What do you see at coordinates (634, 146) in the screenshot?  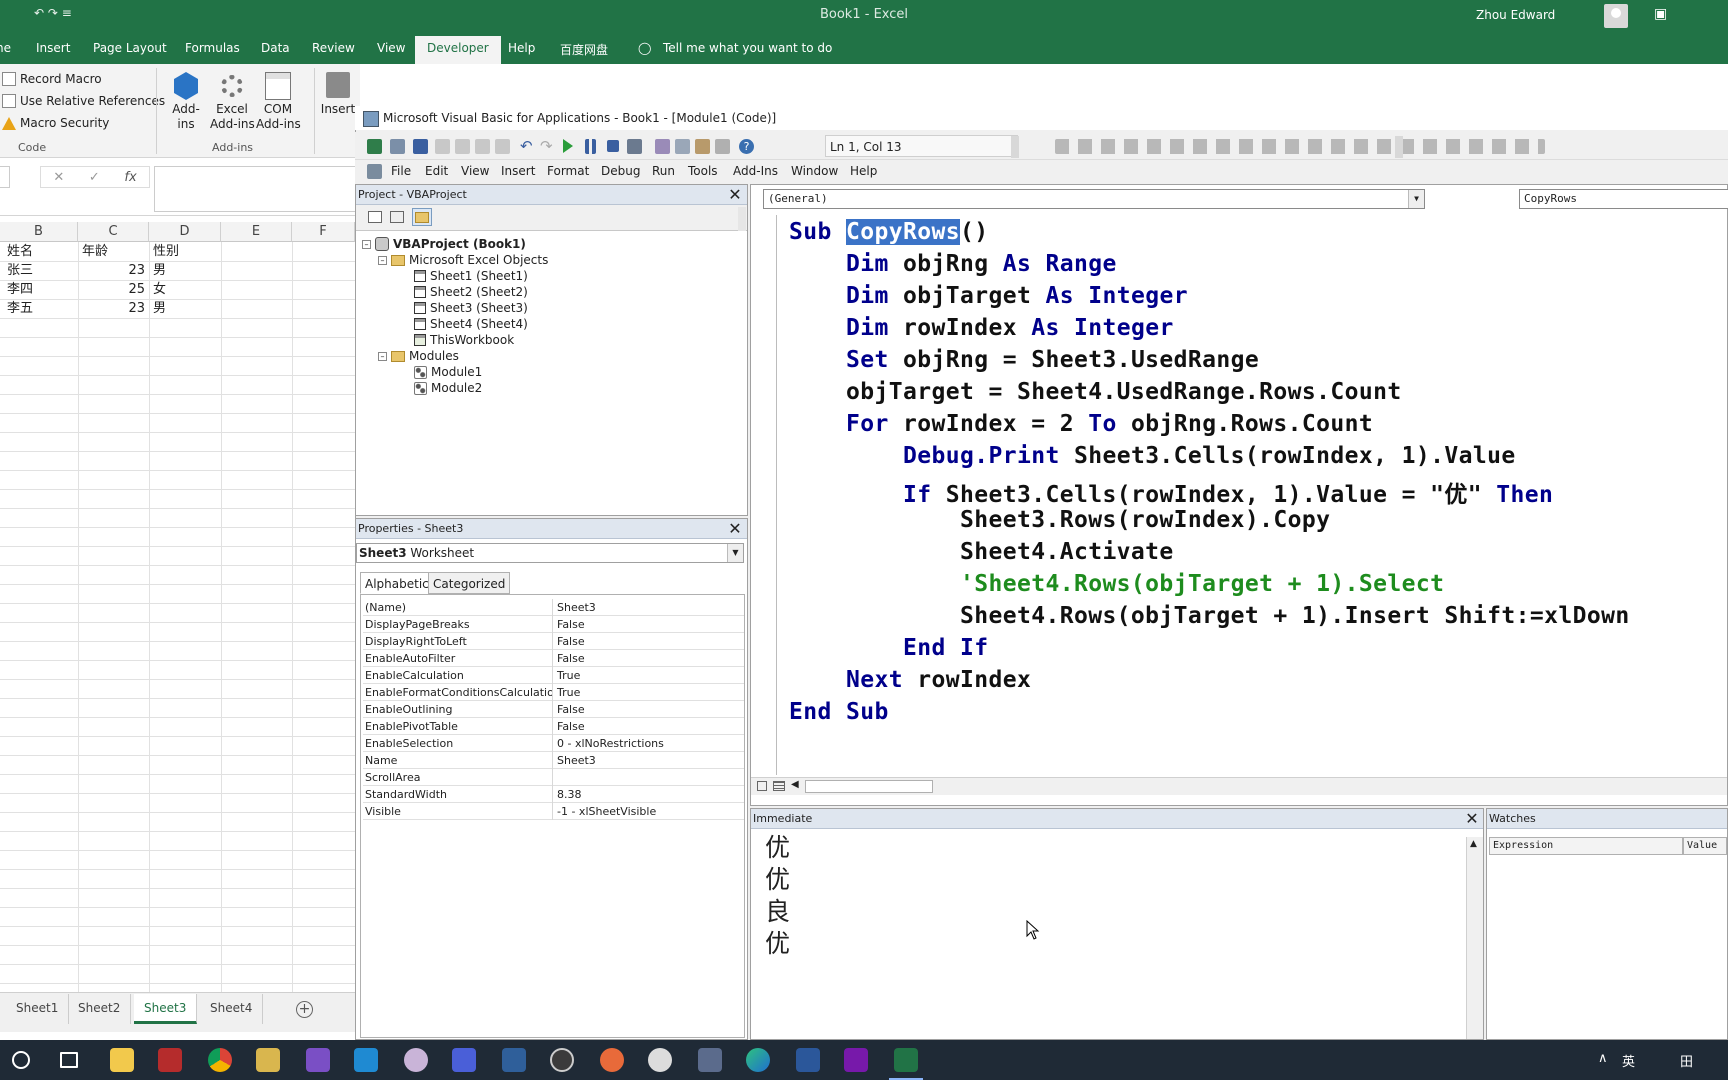 I see `design-mode-icon` at bounding box center [634, 146].